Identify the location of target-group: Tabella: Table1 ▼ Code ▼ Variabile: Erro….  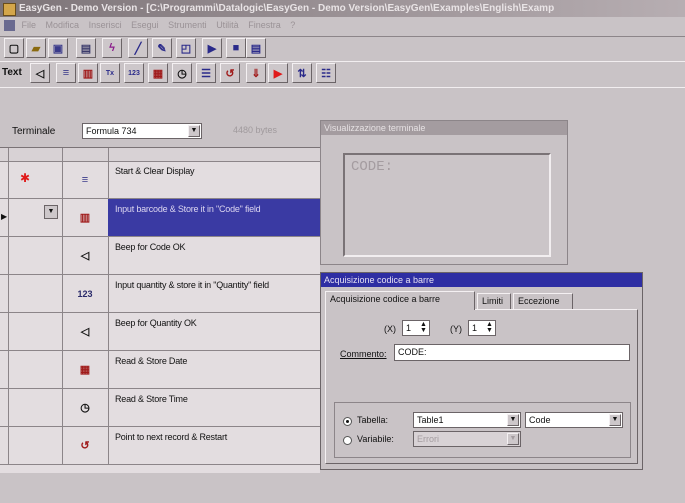
(482, 430).